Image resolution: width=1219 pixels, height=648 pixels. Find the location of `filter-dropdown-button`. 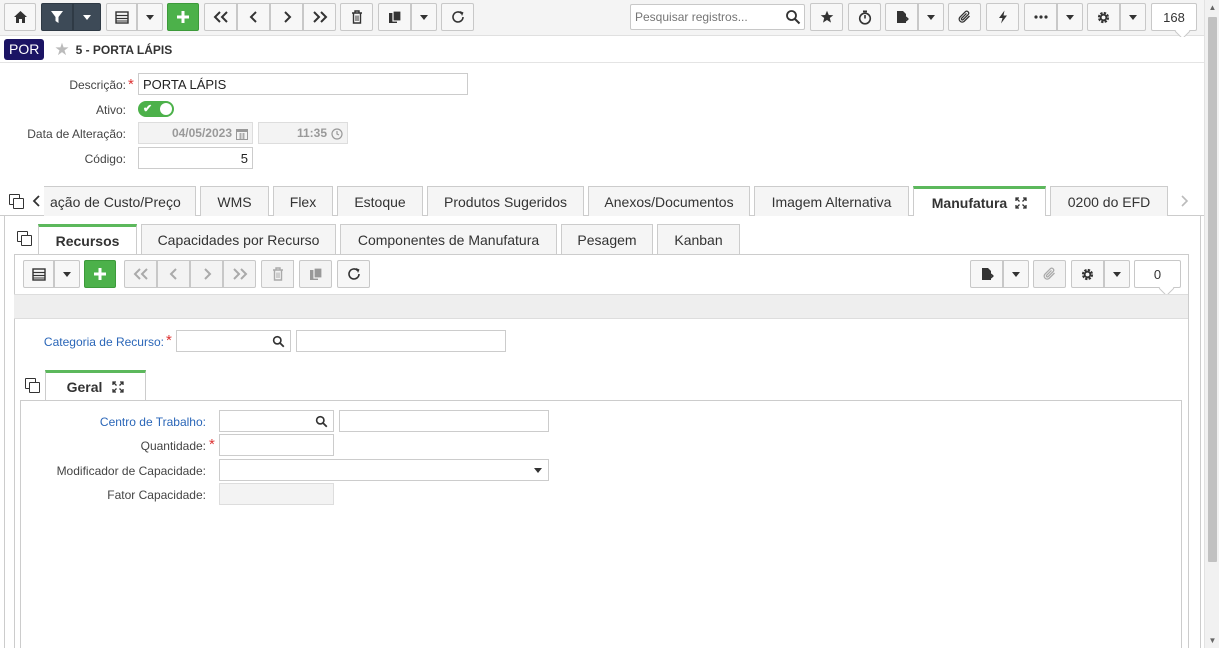

filter-dropdown-button is located at coordinates (87, 17).